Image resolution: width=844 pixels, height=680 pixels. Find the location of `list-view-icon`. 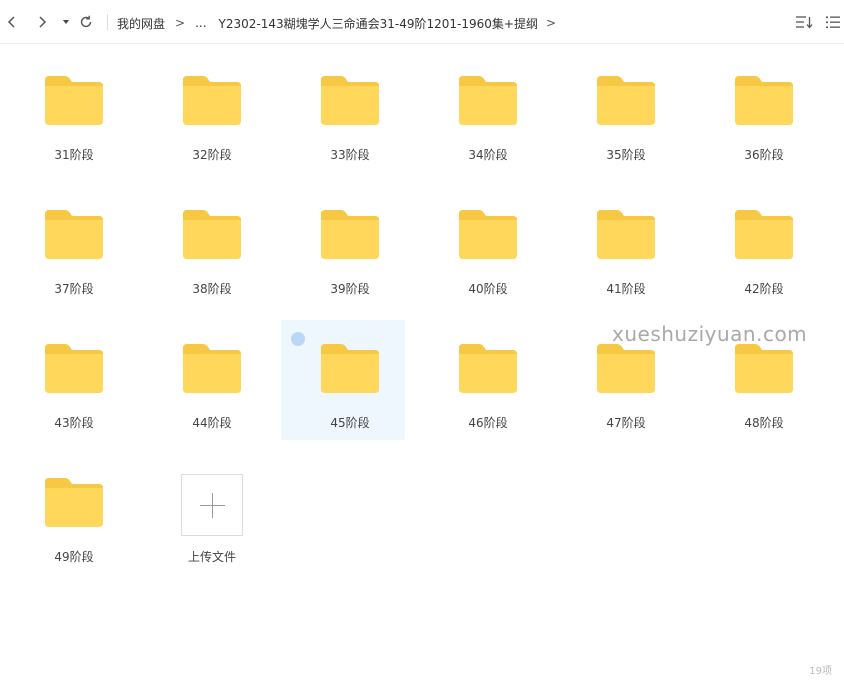

list-view-icon is located at coordinates (833, 22).